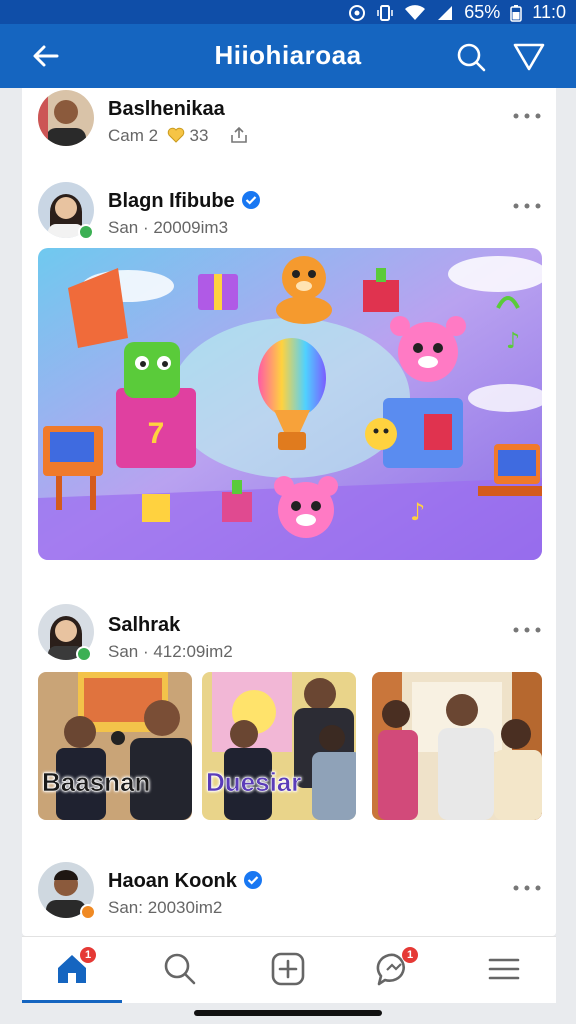  I want to click on post-time: San · 20009im3, so click(168, 227).